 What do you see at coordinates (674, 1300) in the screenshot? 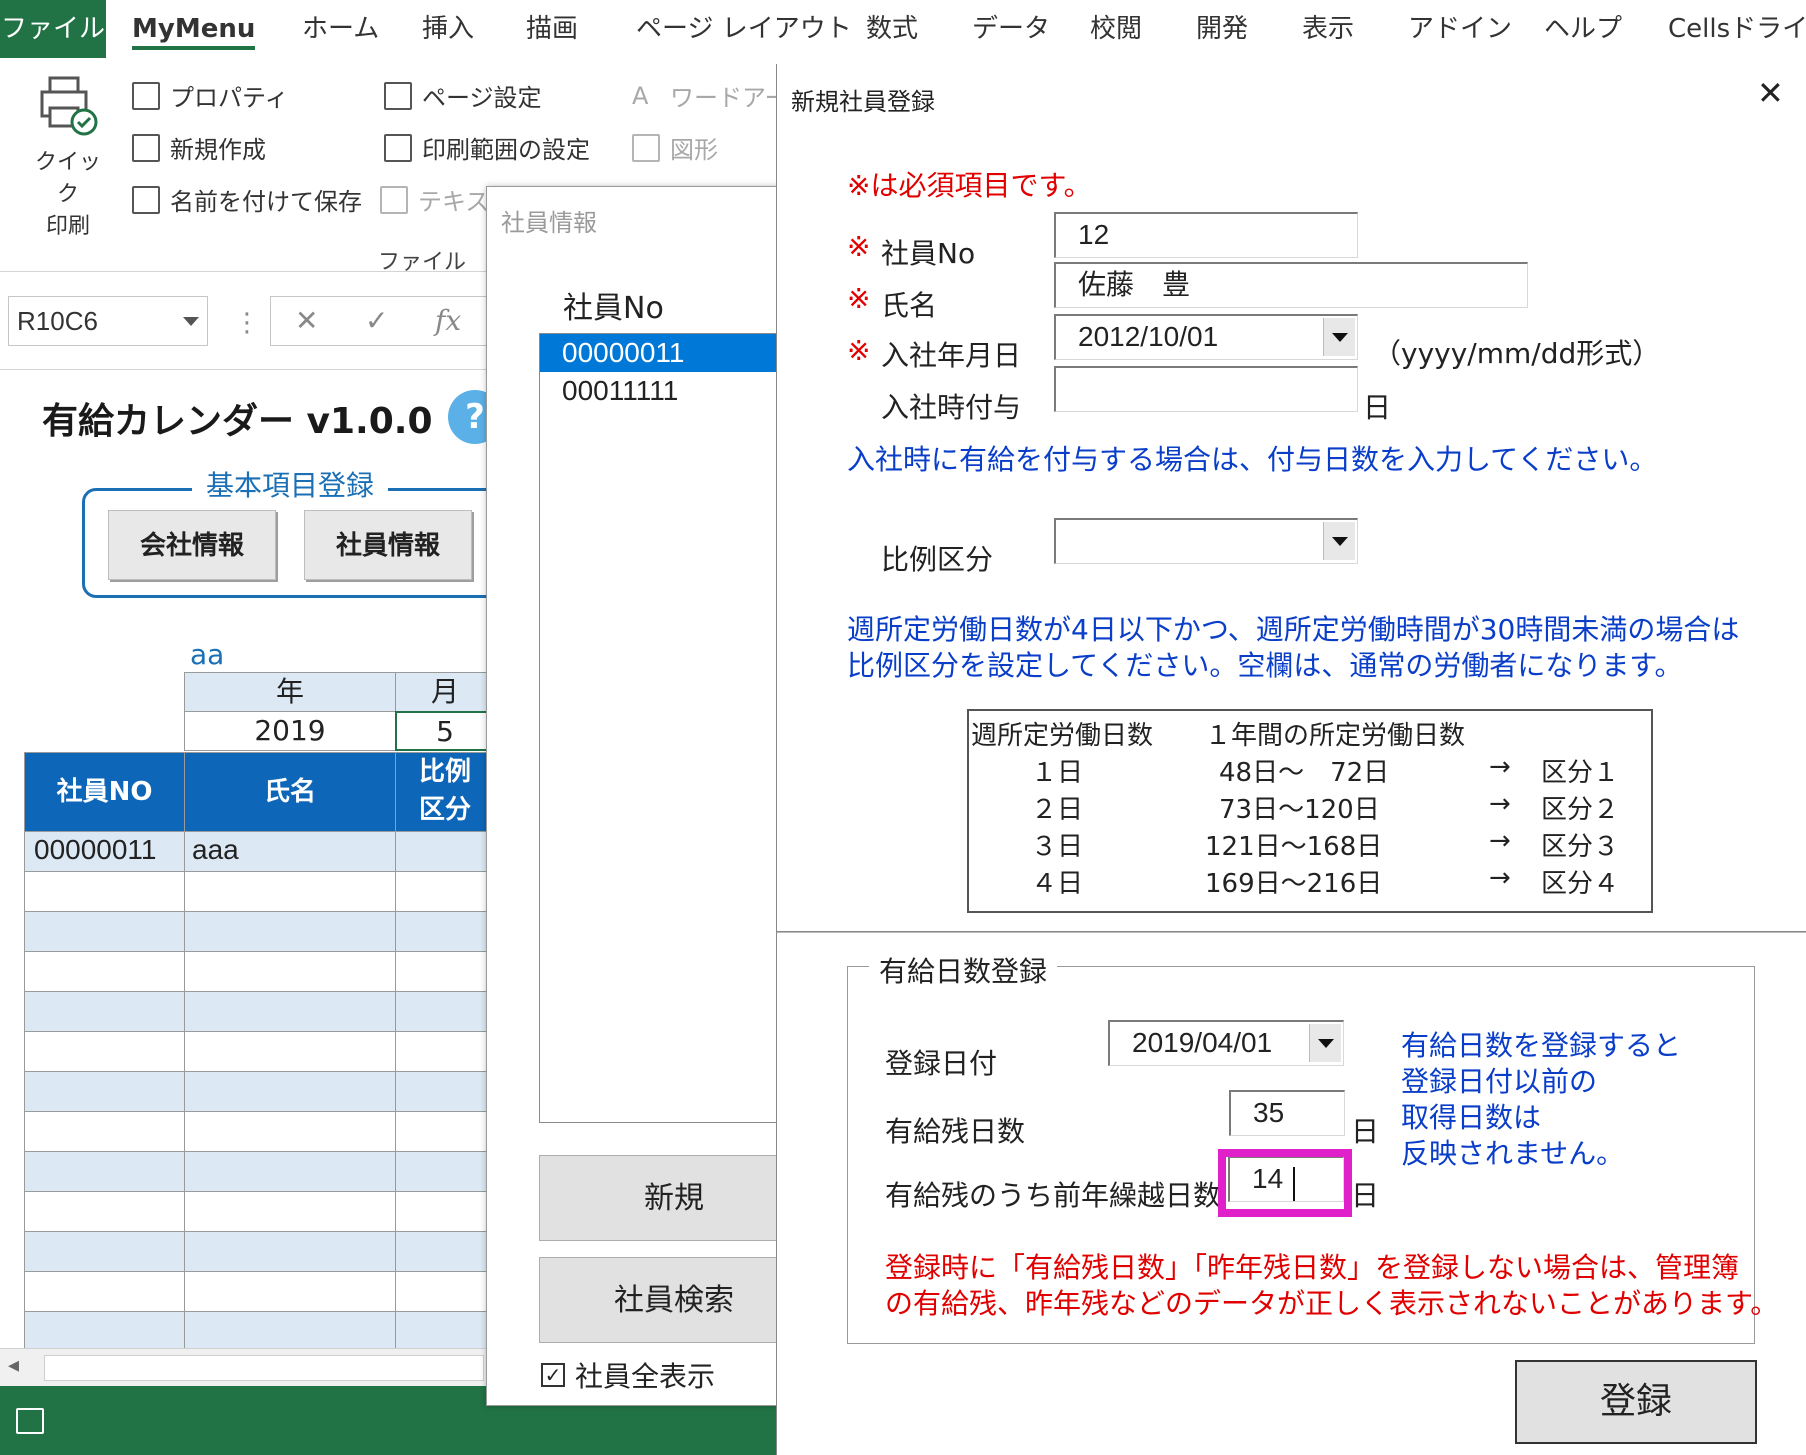
I see `employee-search-button: 社員検索` at bounding box center [674, 1300].